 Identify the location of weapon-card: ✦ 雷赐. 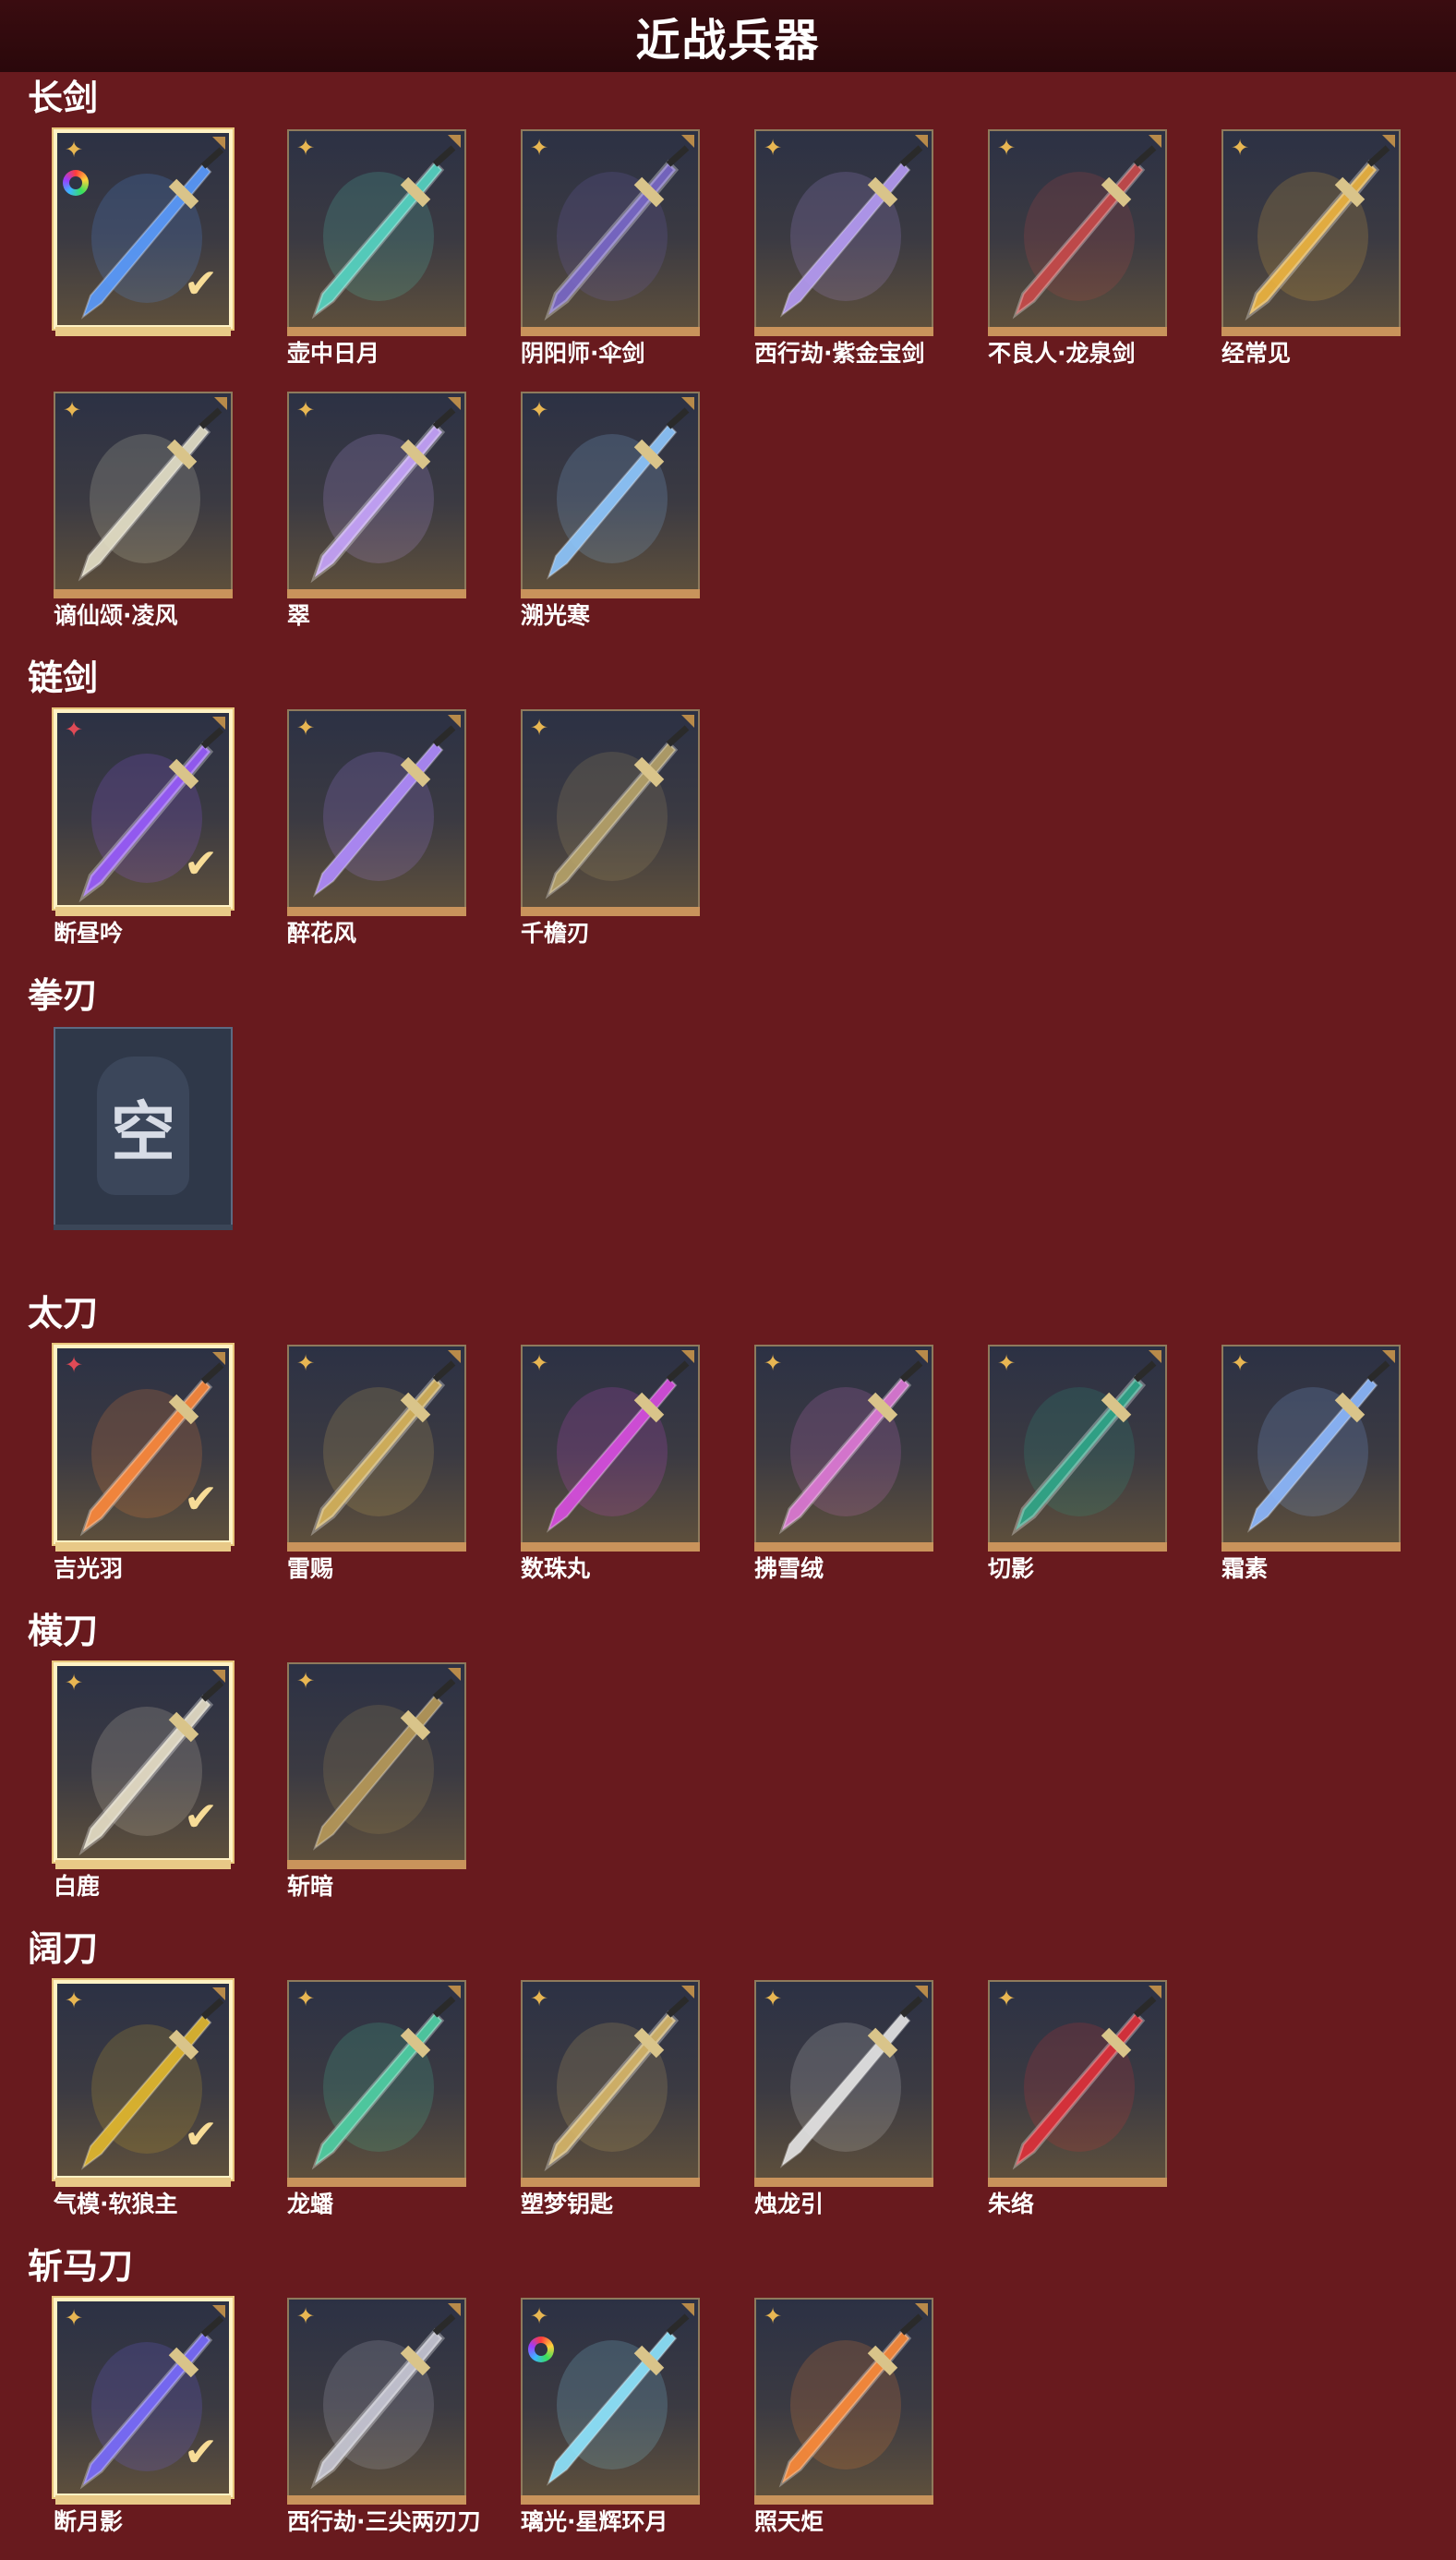
(376, 1463).